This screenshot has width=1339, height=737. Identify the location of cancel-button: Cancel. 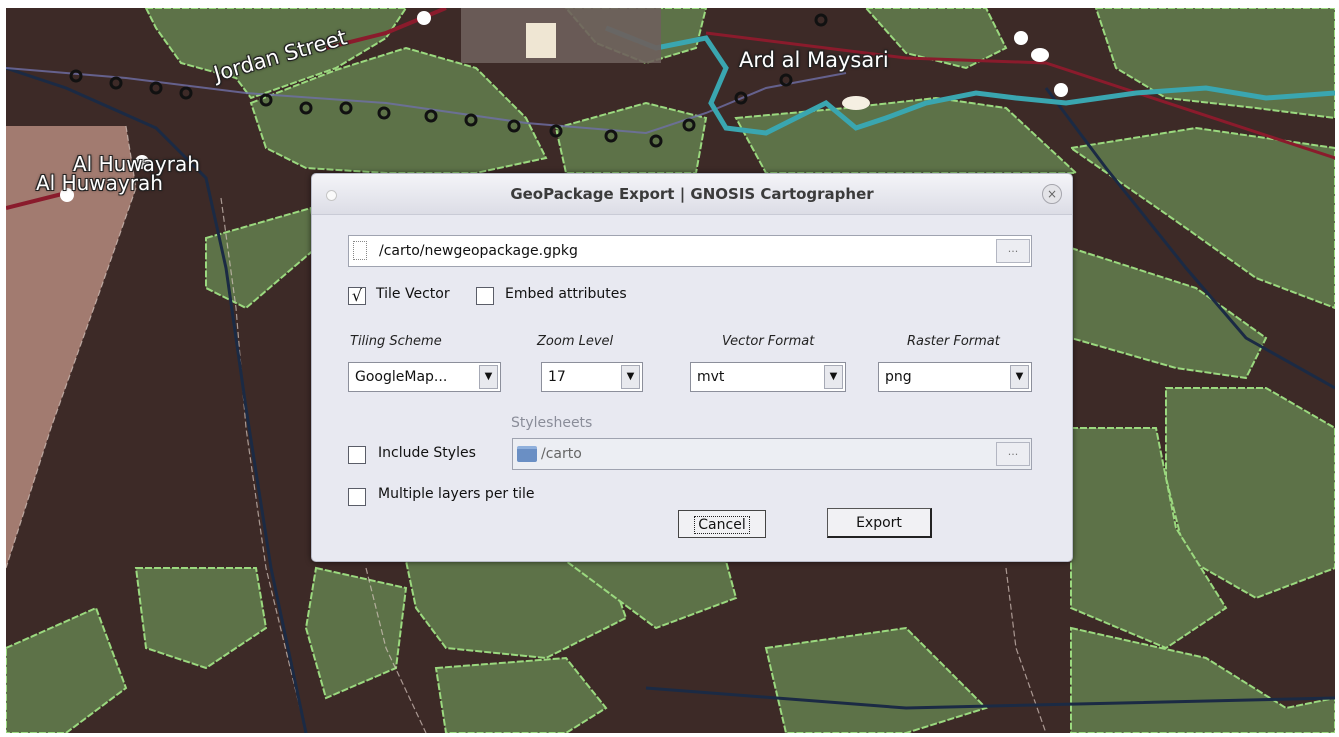
(722, 524).